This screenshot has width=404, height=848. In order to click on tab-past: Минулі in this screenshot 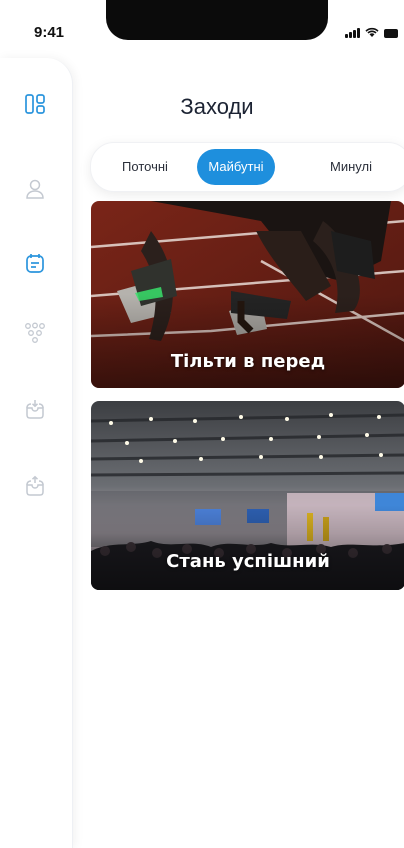, I will do `click(351, 167)`.